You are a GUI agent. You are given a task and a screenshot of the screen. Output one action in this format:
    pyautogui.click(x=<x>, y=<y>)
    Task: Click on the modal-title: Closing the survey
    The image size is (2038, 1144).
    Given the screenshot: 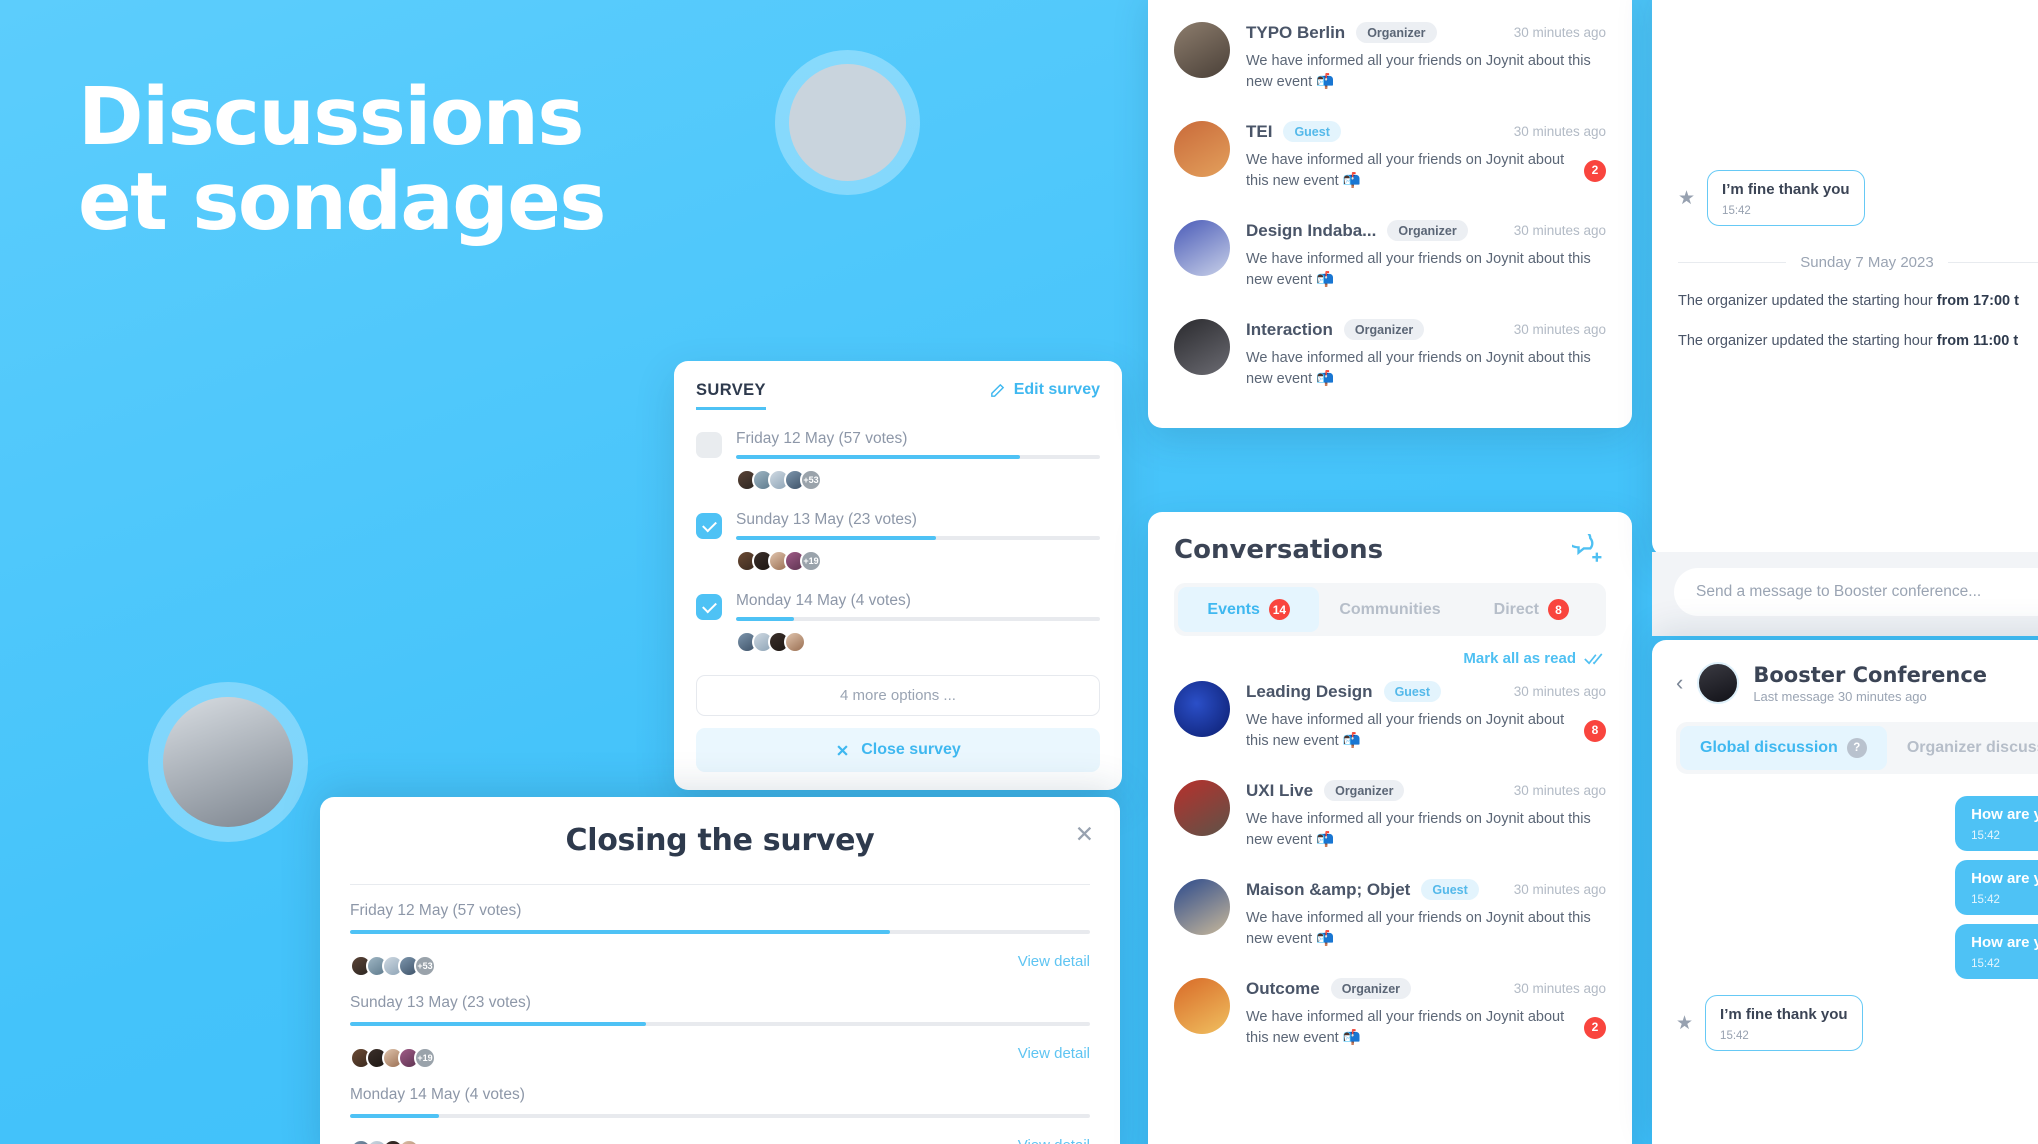 What is the action you would take?
    pyautogui.click(x=720, y=840)
    